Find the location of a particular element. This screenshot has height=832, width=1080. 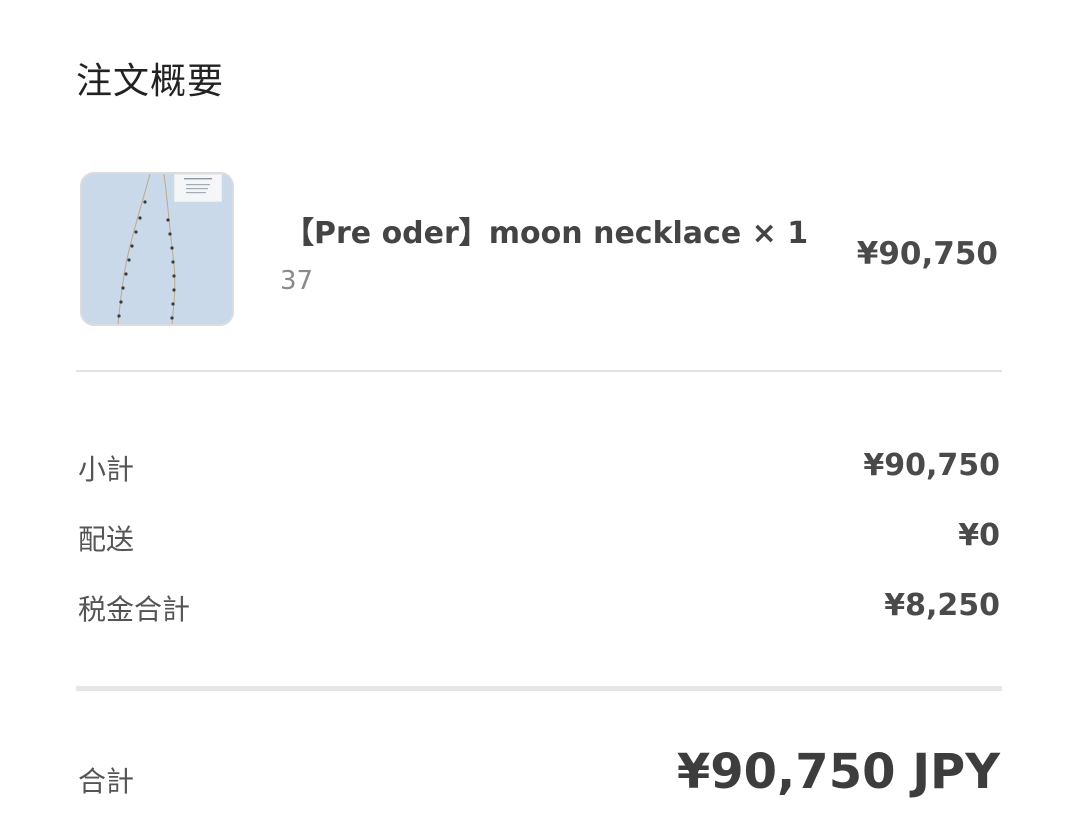

necklace-image is located at coordinates (157, 249).